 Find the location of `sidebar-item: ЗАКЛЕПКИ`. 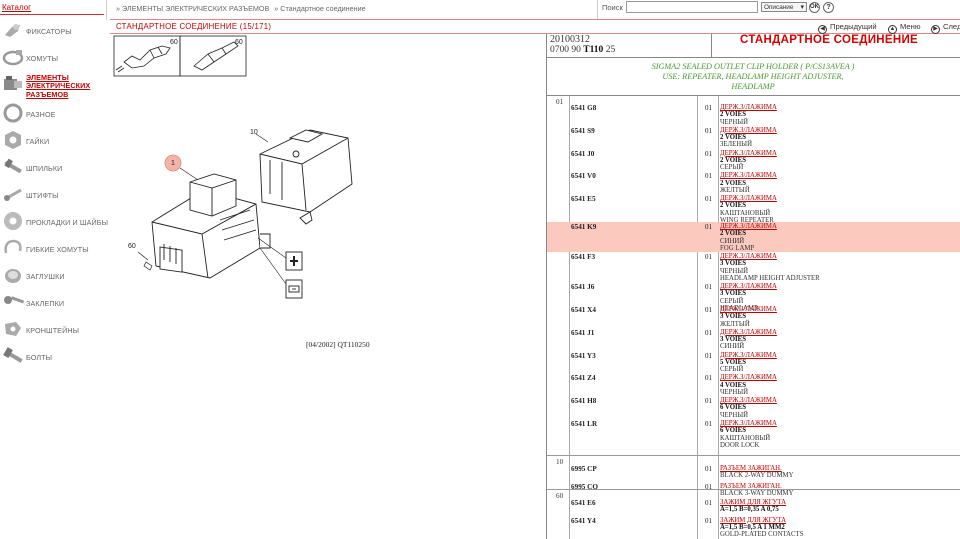

sidebar-item: ЗАКЛЕПКИ is located at coordinates (54, 303).